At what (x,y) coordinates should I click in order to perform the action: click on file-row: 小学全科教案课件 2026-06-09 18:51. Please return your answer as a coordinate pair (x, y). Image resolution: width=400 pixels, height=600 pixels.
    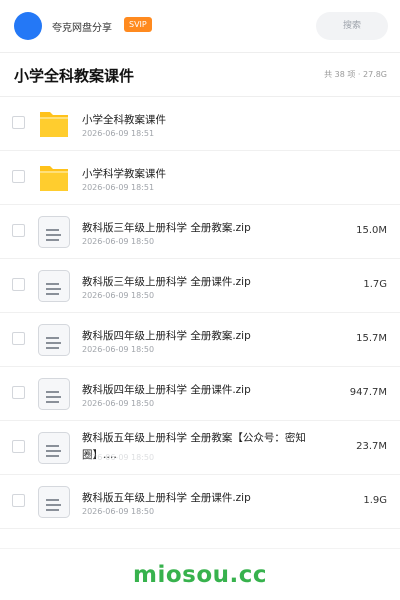
    Looking at the image, I should click on (200, 124).